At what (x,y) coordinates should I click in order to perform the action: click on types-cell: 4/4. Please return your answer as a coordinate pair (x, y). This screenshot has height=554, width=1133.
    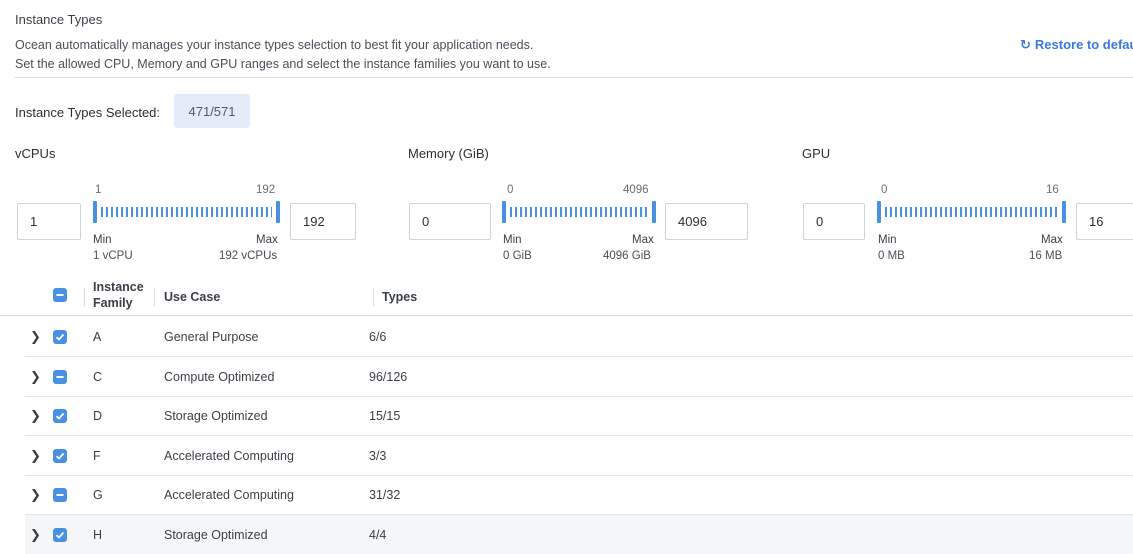
    Looking at the image, I should click on (378, 535).